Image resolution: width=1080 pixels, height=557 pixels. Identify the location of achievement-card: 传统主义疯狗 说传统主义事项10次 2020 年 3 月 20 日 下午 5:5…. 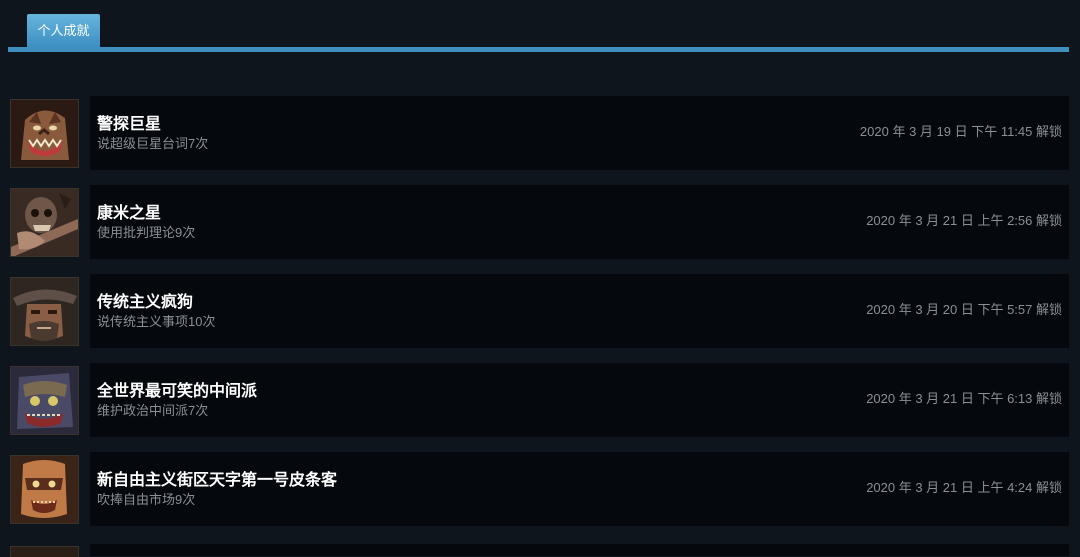
(579, 311).